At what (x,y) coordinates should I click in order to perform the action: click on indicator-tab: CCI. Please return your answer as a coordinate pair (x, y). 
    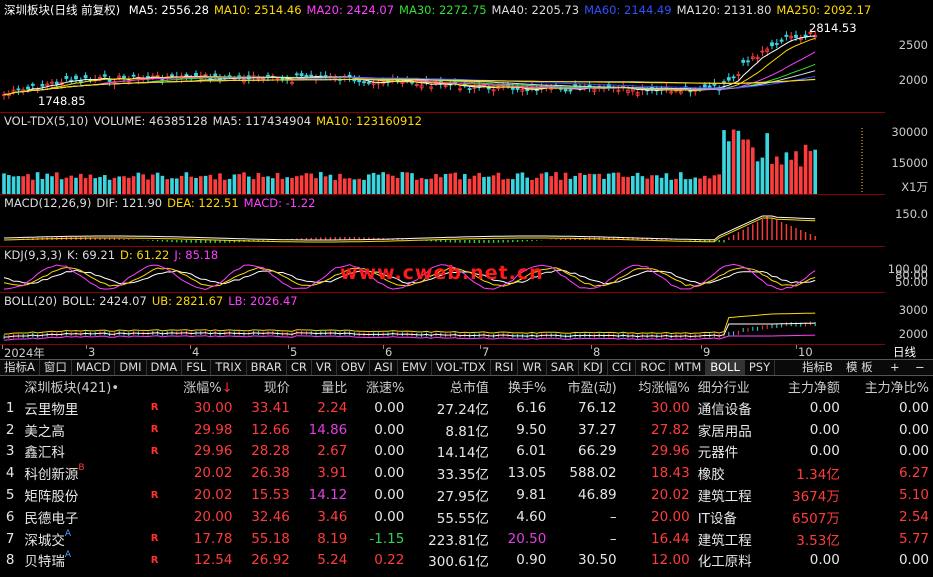
    Looking at the image, I should click on (622, 367).